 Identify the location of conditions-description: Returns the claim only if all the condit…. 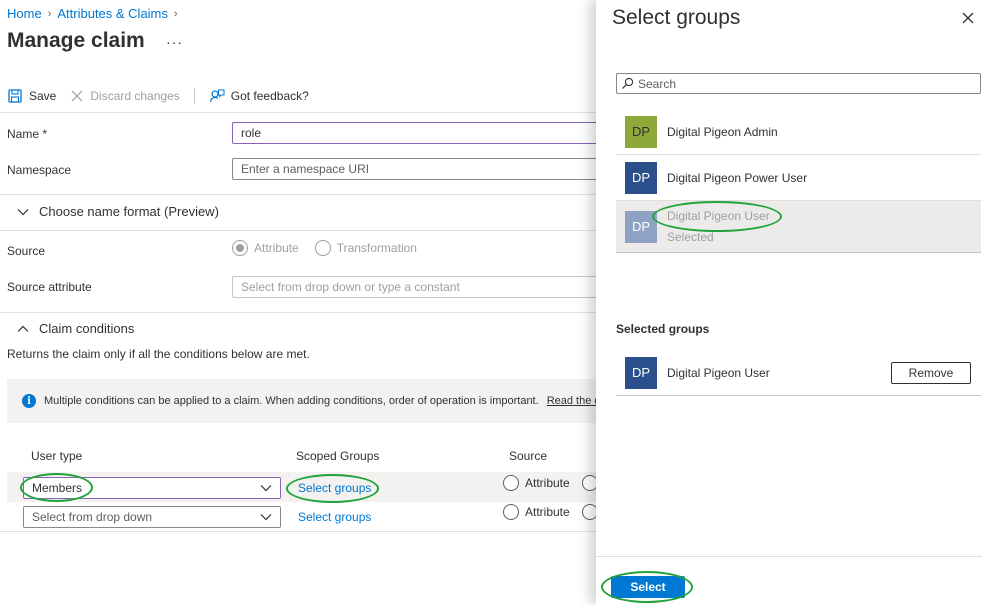
(158, 354).